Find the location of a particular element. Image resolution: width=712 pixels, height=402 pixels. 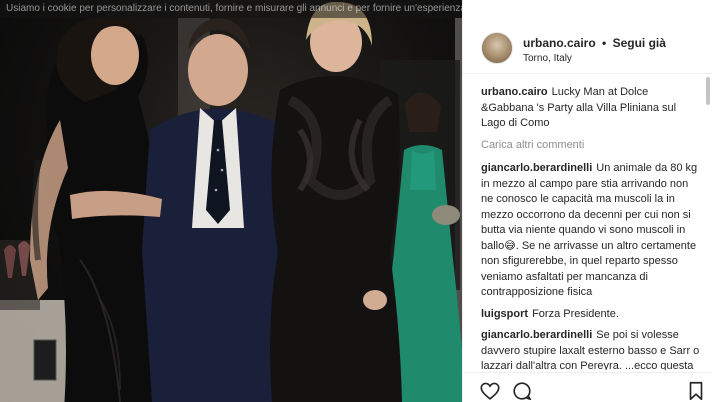

post-actions is located at coordinates (587, 387).